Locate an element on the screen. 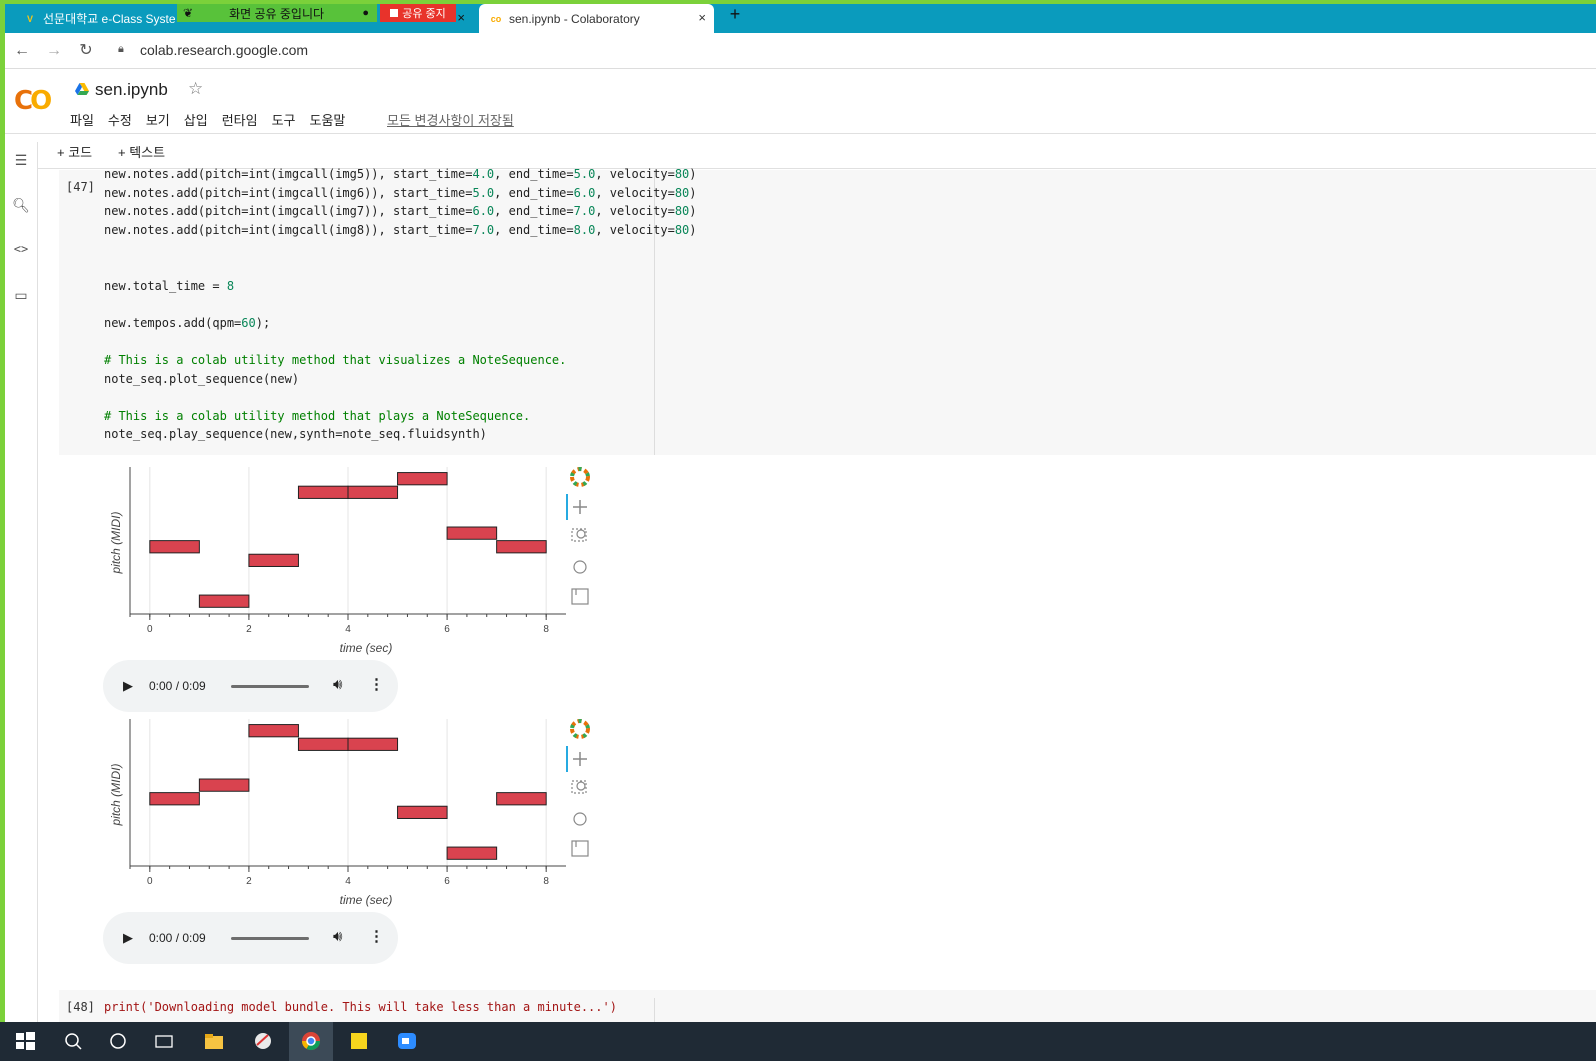 This screenshot has height=1061, width=1596. new-tab-button: + is located at coordinates (735, 16).